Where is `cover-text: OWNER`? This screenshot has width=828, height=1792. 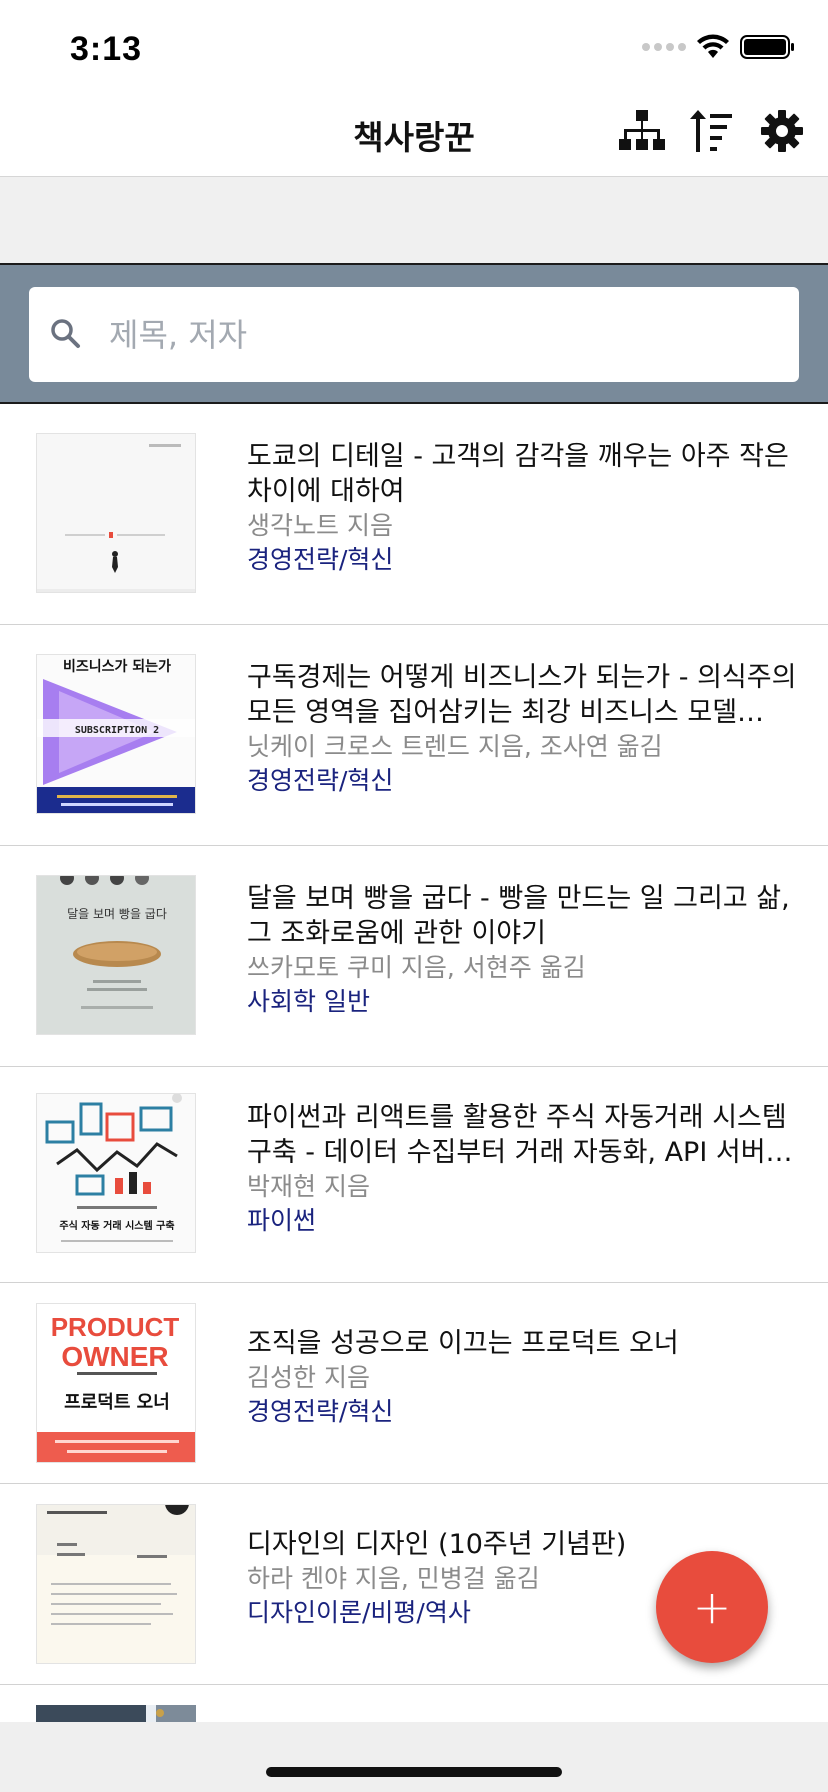
cover-text: OWNER is located at coordinates (114, 1356).